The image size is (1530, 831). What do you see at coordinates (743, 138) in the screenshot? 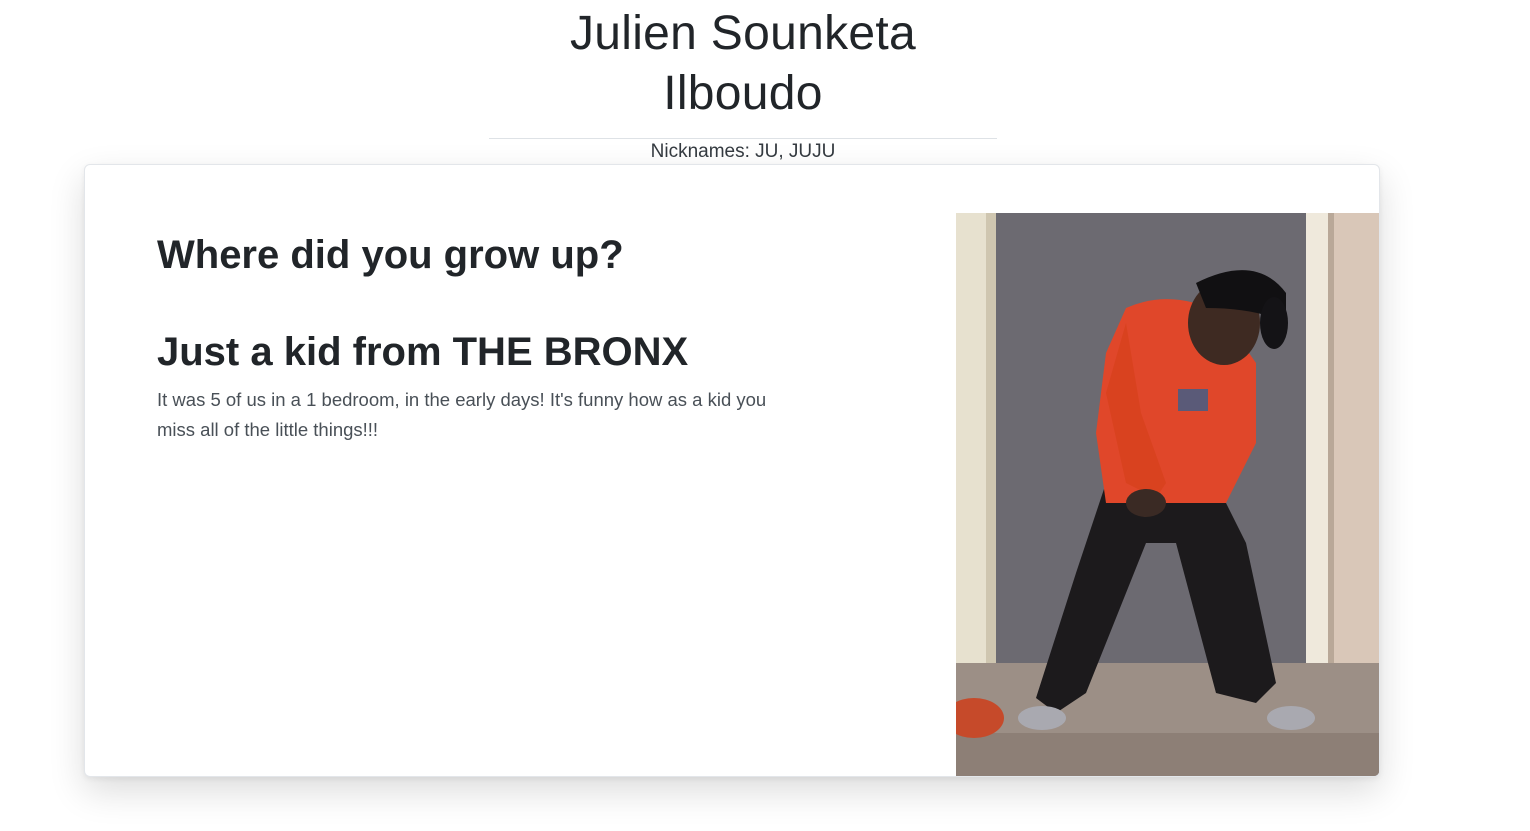
I see `header-divider` at bounding box center [743, 138].